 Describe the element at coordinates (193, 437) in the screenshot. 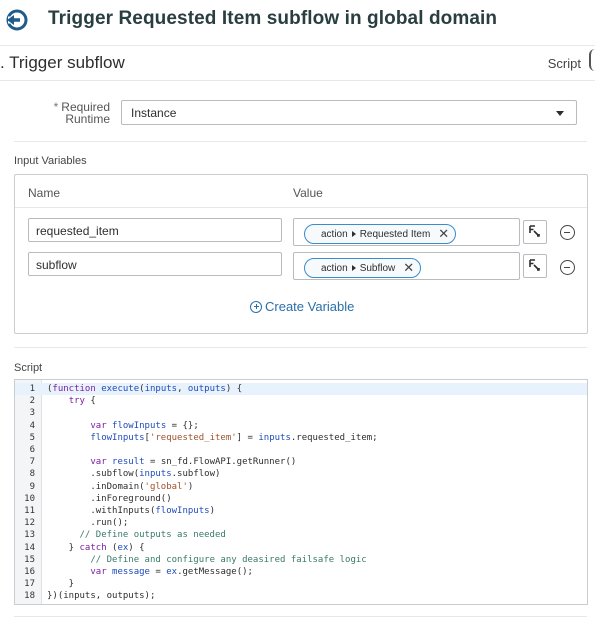

I see `code-token: 'requested_item'` at that location.